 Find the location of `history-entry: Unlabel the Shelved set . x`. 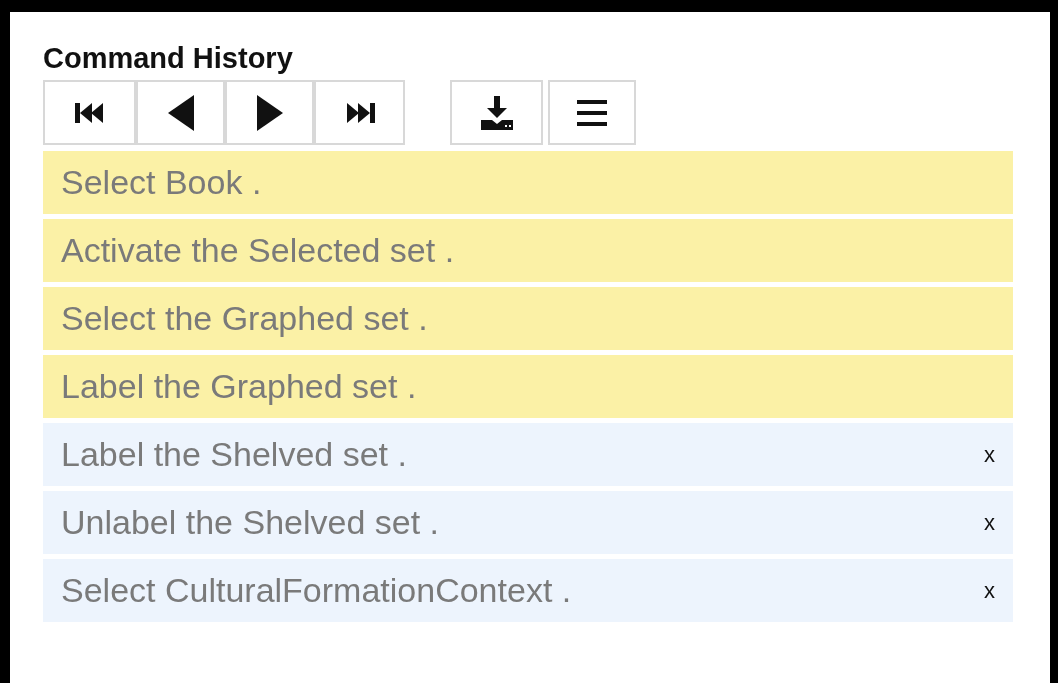

history-entry: Unlabel the Shelved set . x is located at coordinates (528, 522).